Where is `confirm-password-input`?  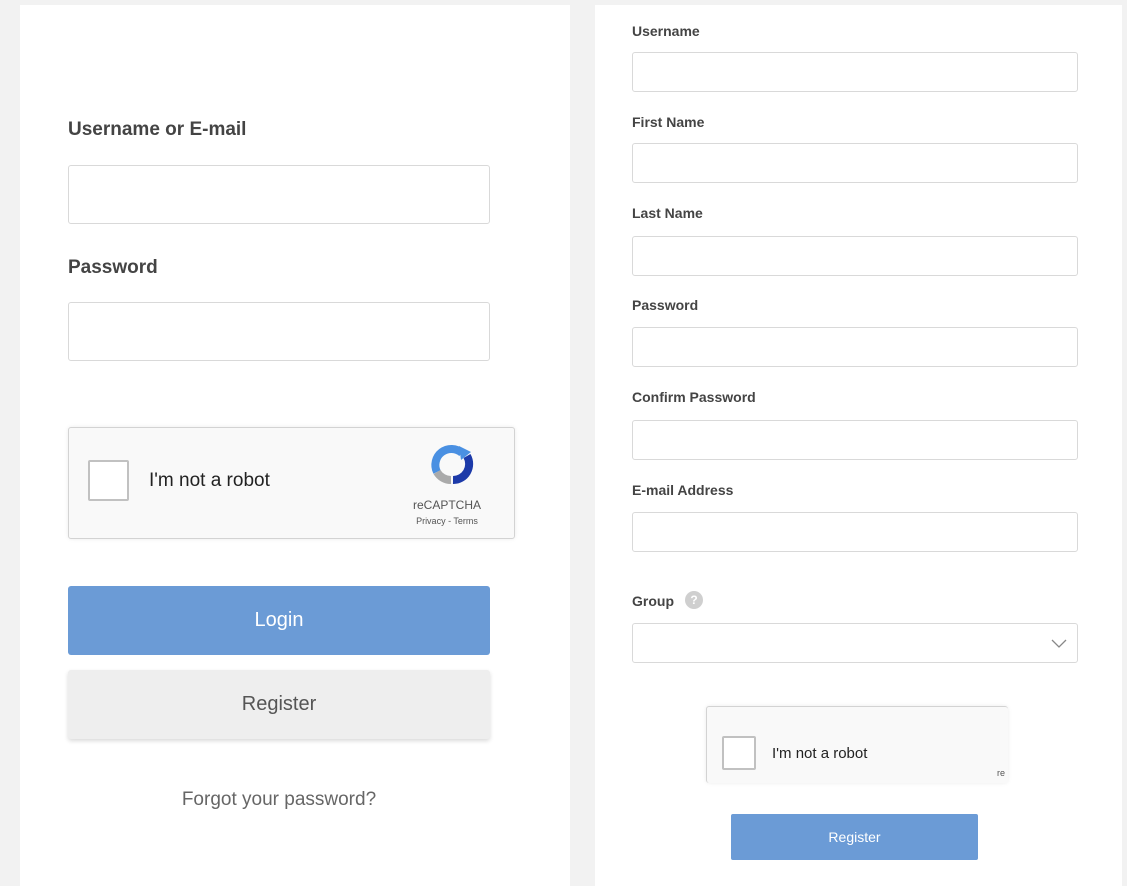
confirm-password-input is located at coordinates (855, 440).